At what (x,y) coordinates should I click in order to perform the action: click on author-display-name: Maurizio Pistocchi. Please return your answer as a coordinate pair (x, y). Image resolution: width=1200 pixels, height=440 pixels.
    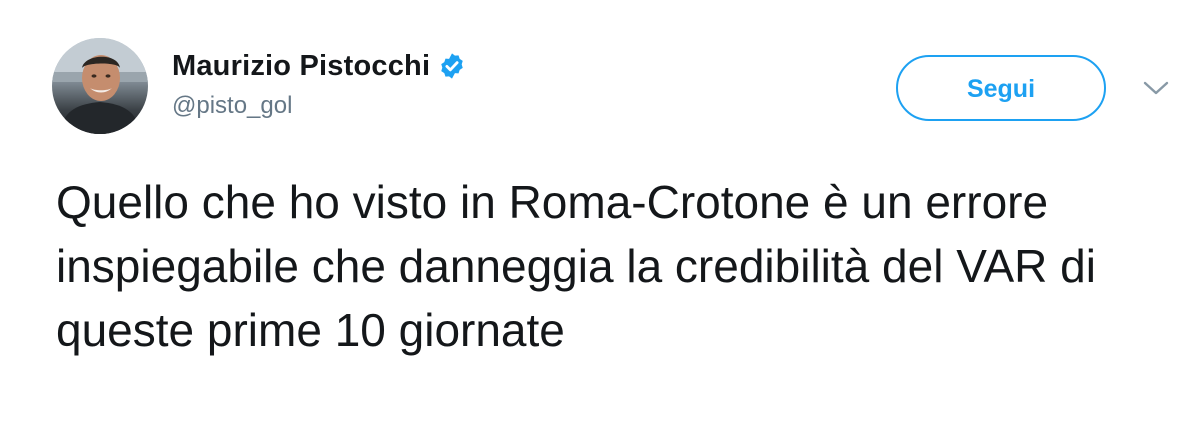
    Looking at the image, I should click on (301, 66).